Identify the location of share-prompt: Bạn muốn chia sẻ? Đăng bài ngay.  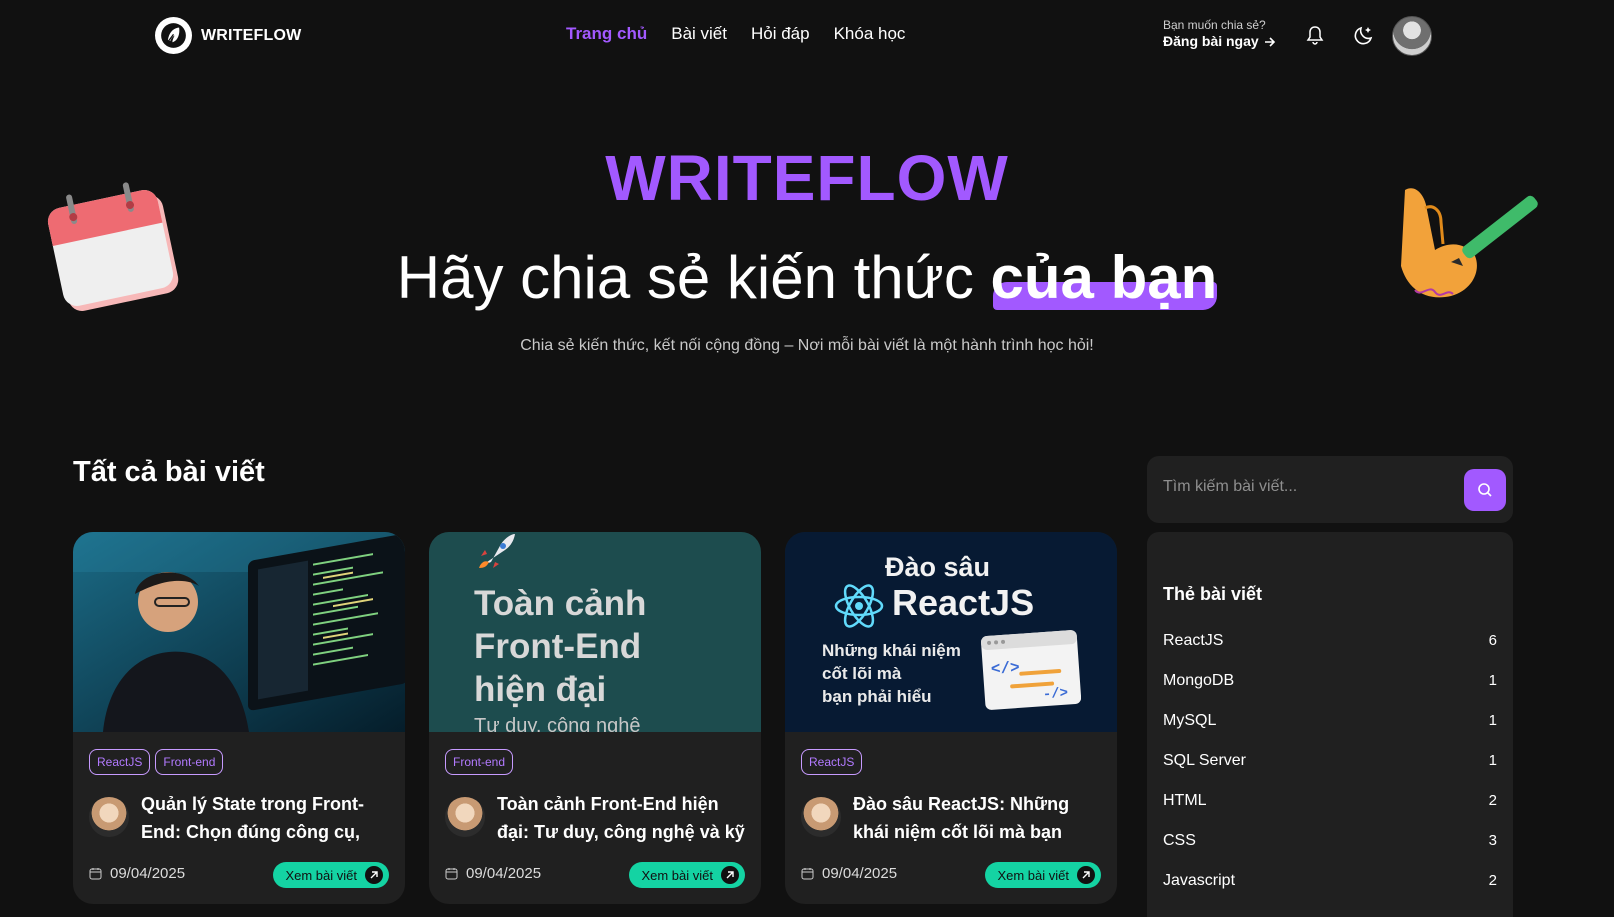
(1220, 34).